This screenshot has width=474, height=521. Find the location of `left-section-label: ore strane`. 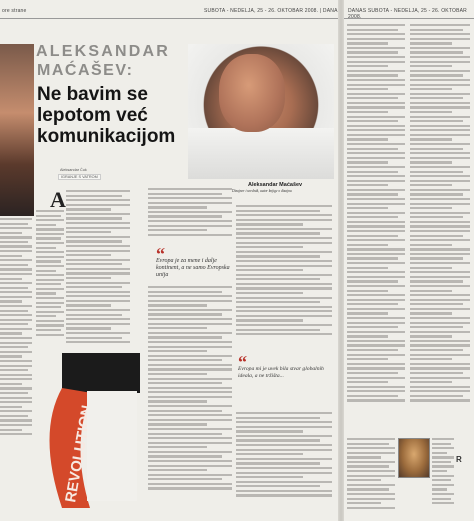

left-section-label: ore strane is located at coordinates (14, 11).